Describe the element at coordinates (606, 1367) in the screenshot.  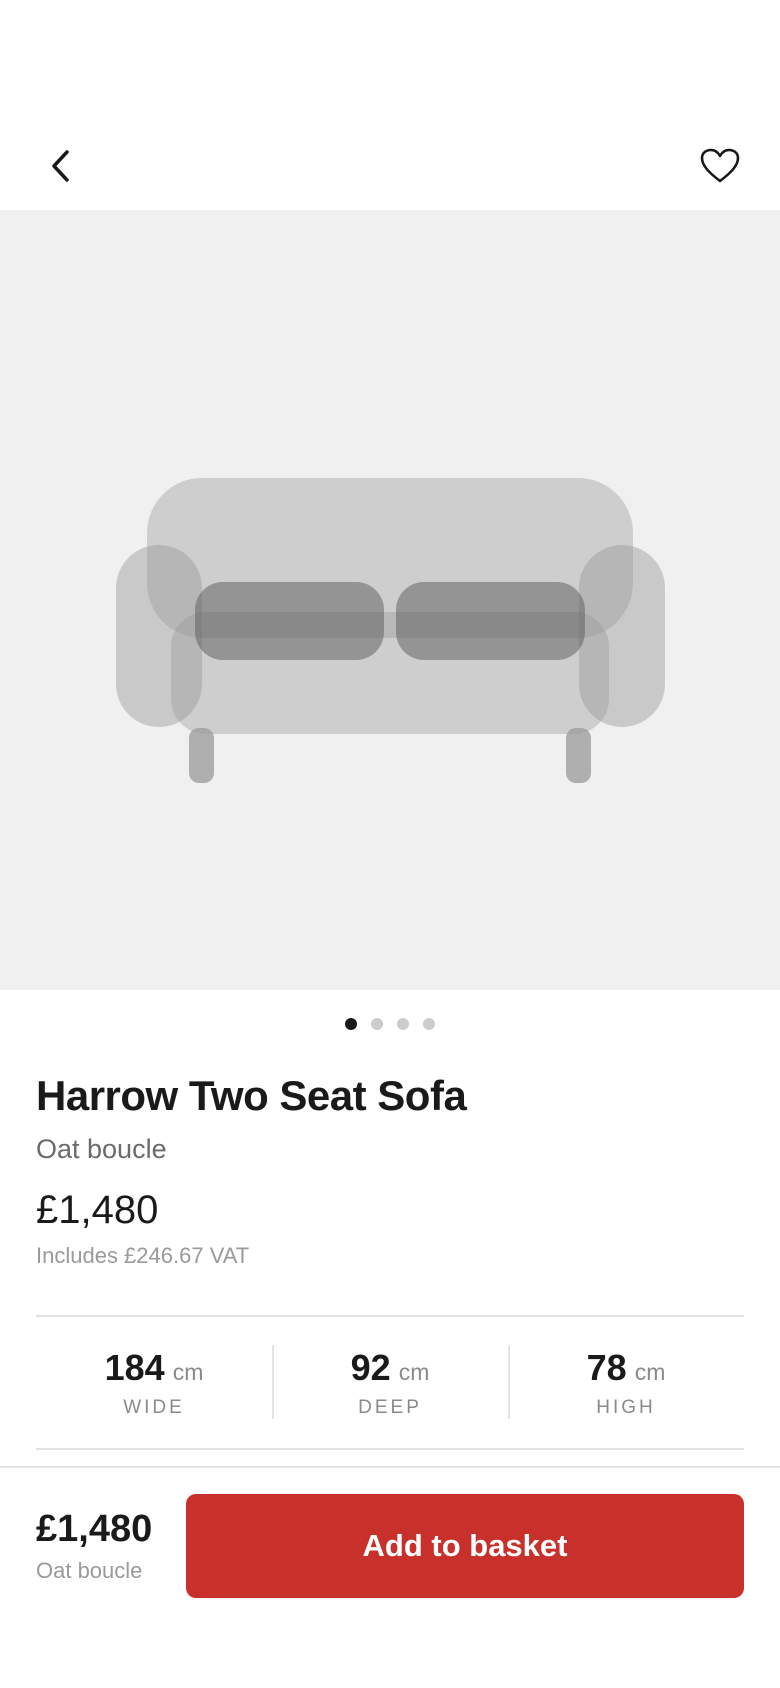
I see `dimension-value: 78` at that location.